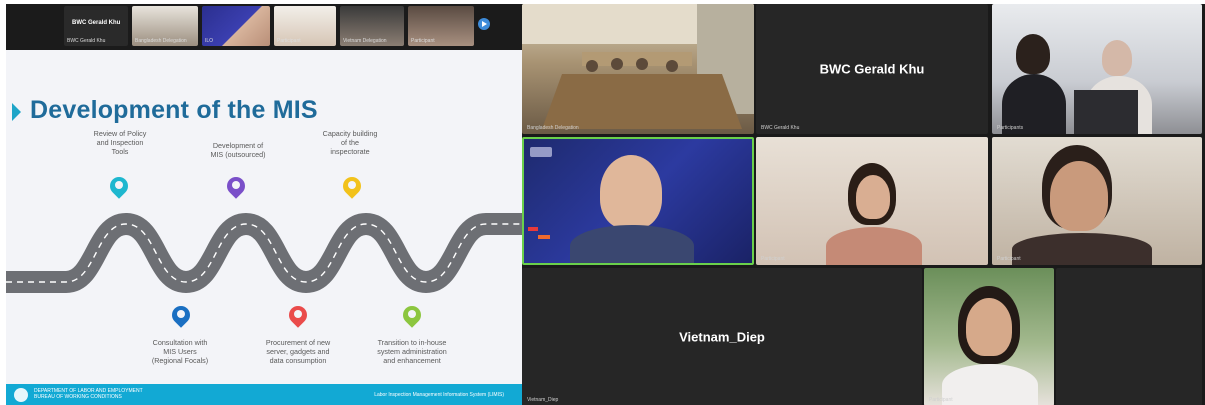  I want to click on video-tile-gerald: BWC Gerald Khu BWC Gerald Khu, so click(872, 69).